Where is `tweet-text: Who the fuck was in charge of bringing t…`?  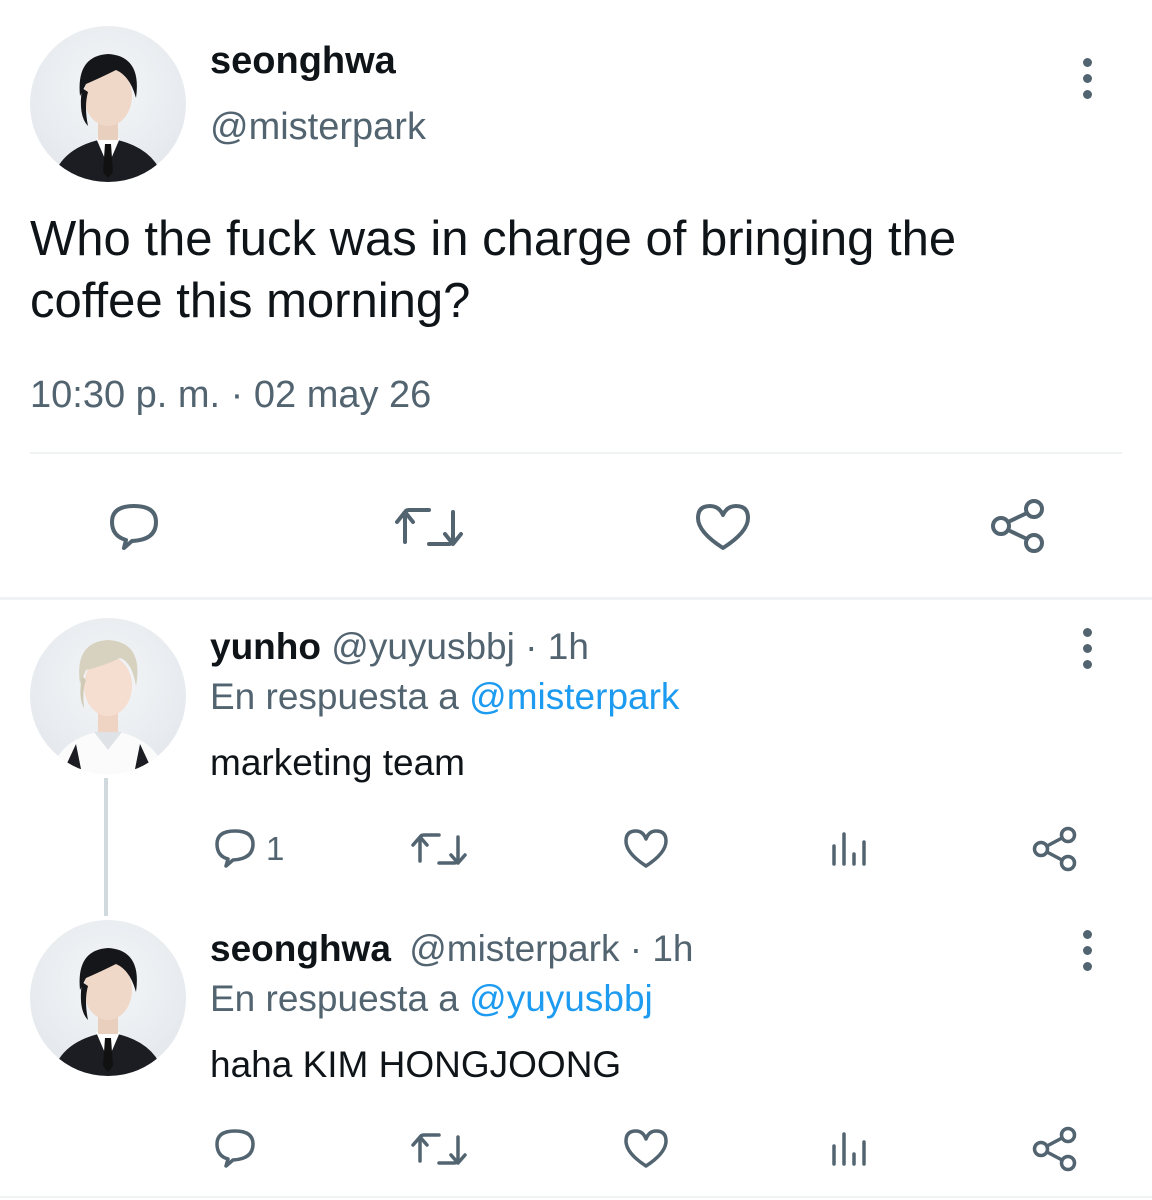 tweet-text: Who the fuck was in charge of bringing t… is located at coordinates (493, 270).